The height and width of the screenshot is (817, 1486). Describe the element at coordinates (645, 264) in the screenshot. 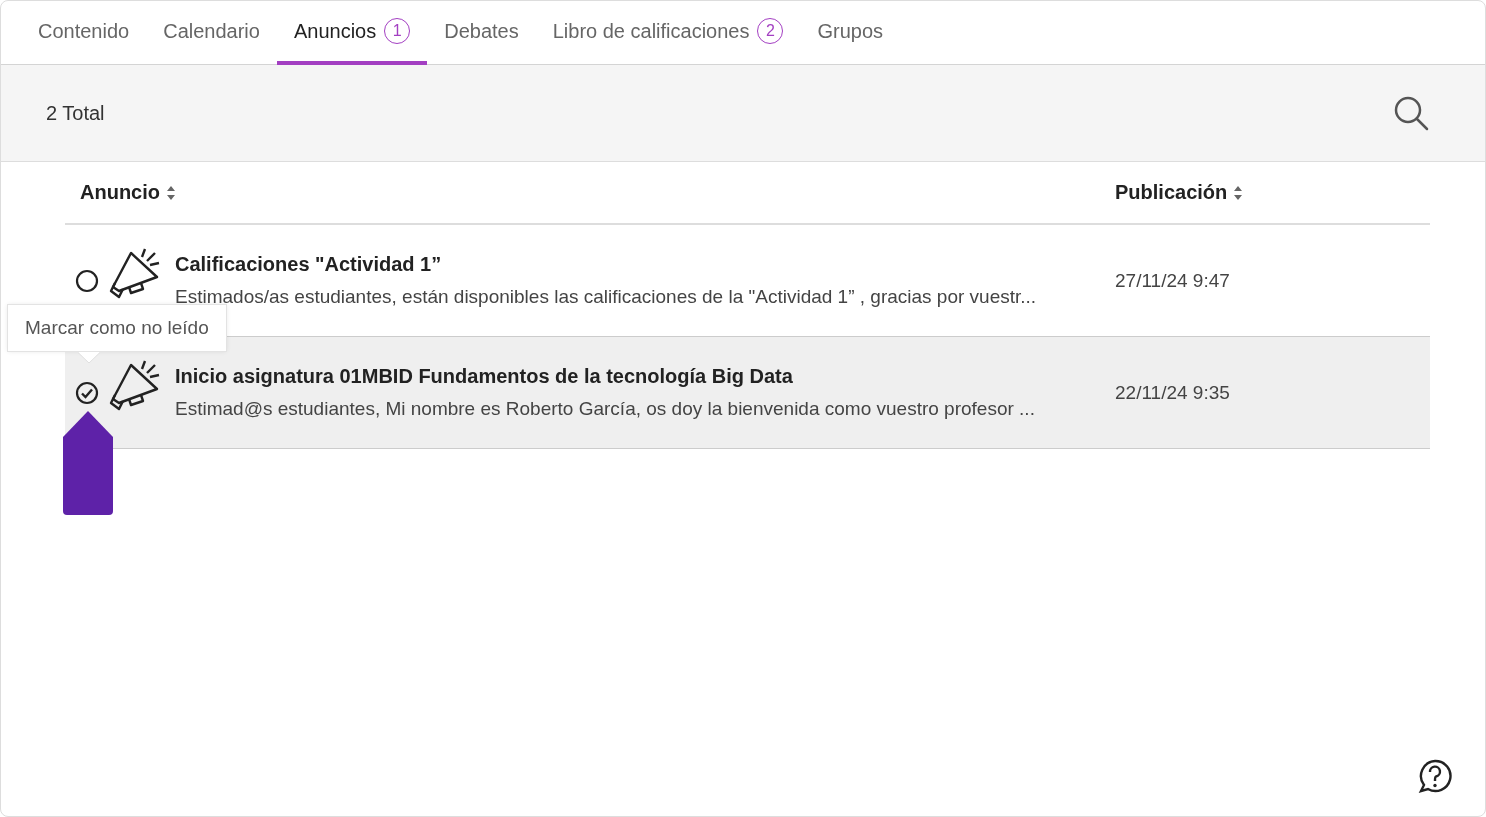

I see `announcement-title: Calificaciones "Actividad 1”` at that location.